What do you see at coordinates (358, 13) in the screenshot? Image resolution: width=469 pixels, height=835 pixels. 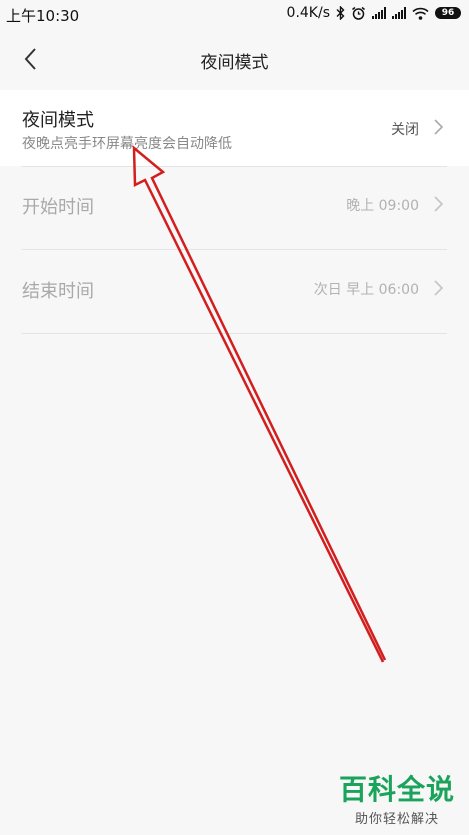 I see `alarm-icon` at bounding box center [358, 13].